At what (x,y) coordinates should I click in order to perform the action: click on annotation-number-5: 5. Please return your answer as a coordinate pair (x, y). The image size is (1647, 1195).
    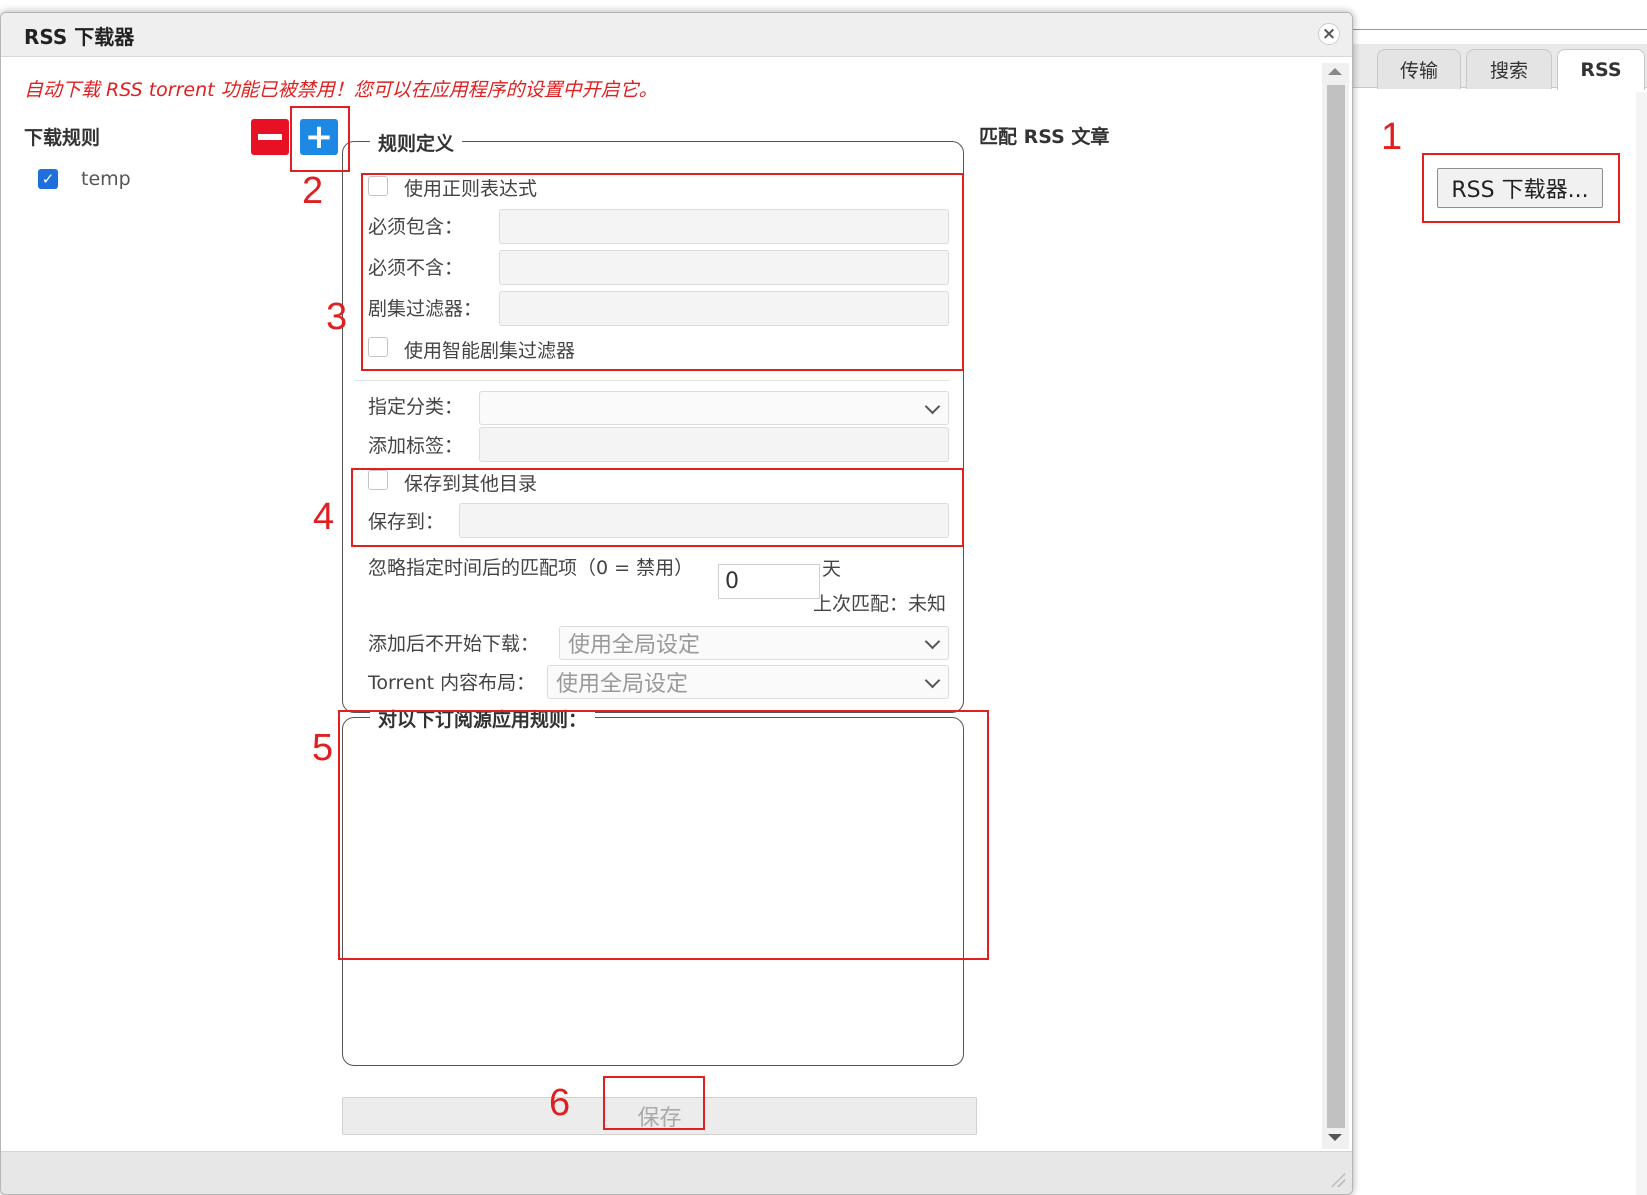
    Looking at the image, I should click on (323, 748).